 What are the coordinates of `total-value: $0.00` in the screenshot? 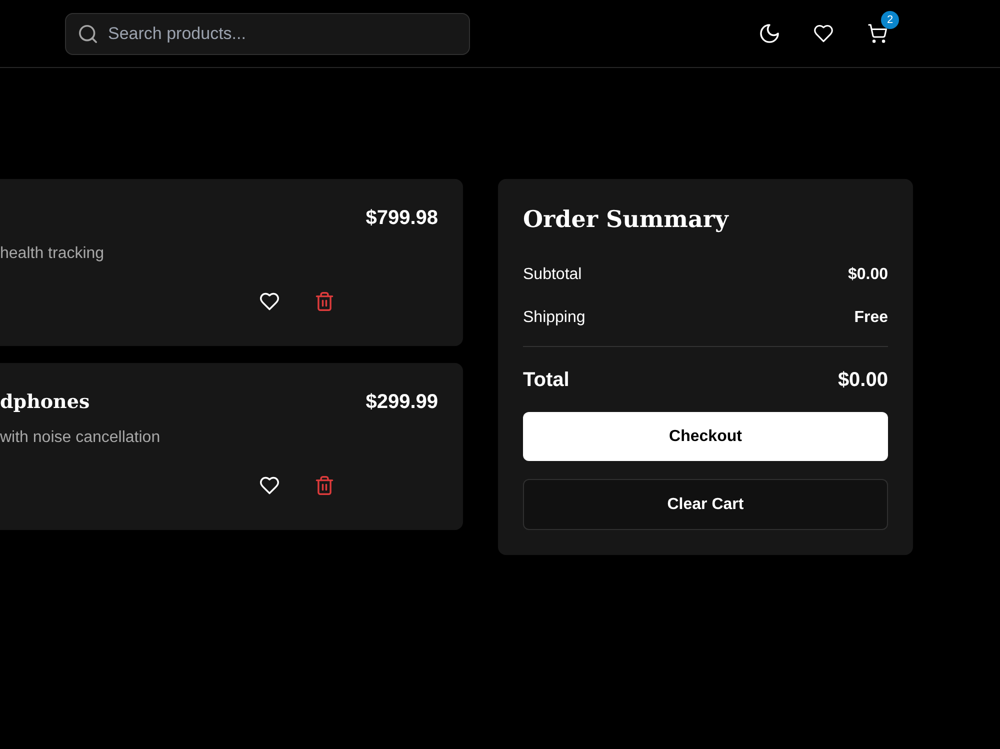 It's located at (863, 380).